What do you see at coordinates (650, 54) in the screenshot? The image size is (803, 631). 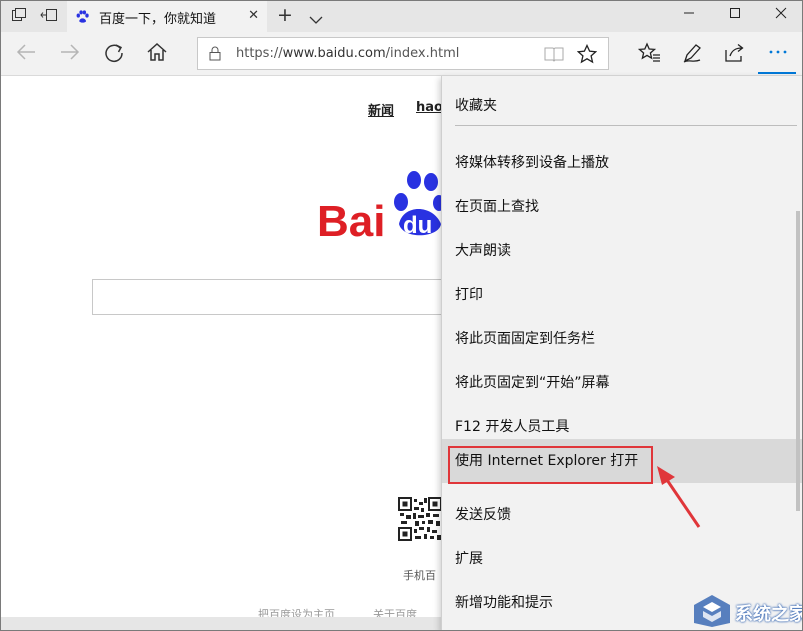 I see `favorites-hub-icon` at bounding box center [650, 54].